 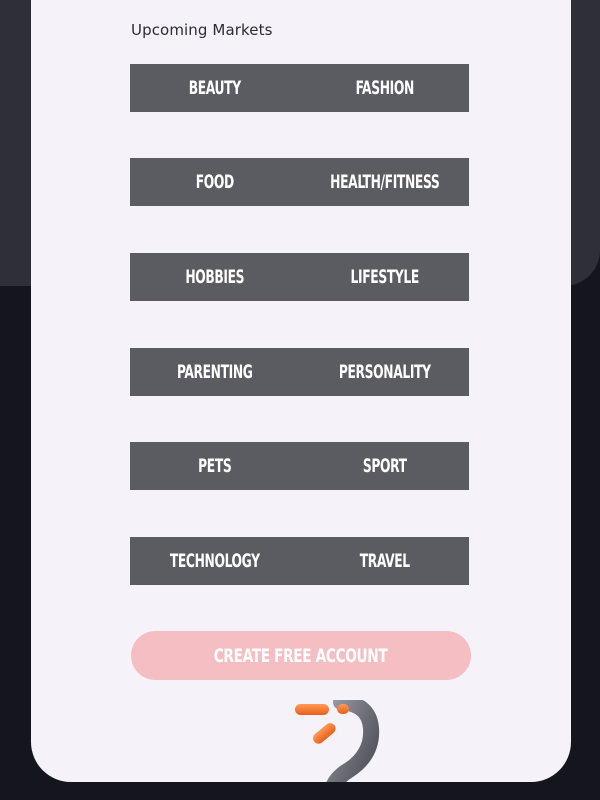 I want to click on market-row: FOOD HEALTH/FITNESS, so click(x=299, y=182).